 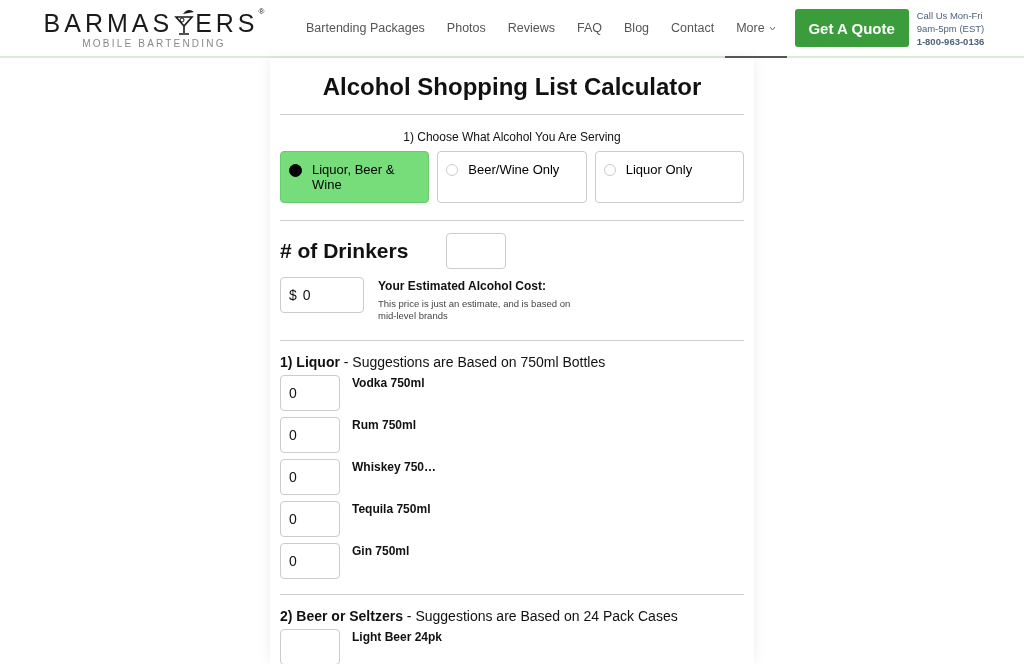 I want to click on logo-text: BARMAS, so click(x=108, y=23).